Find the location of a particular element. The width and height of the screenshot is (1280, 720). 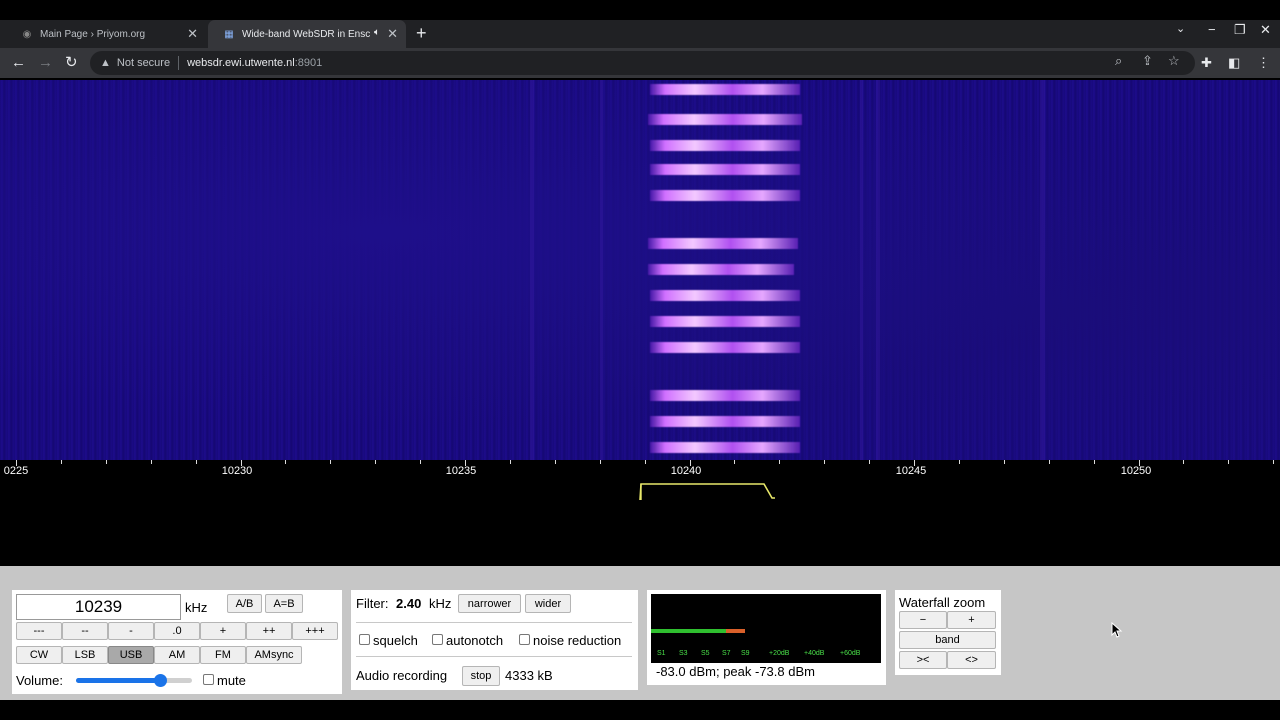

volume-slider-fill is located at coordinates (118, 680).